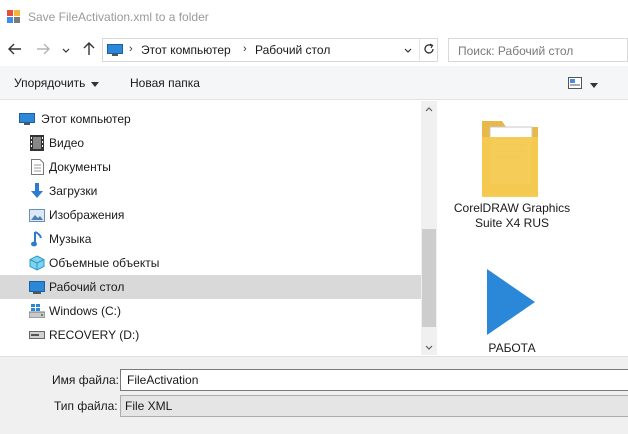 The image size is (628, 434). Describe the element at coordinates (70, 239) in the screenshot. I see `tree-label: Музыка` at that location.